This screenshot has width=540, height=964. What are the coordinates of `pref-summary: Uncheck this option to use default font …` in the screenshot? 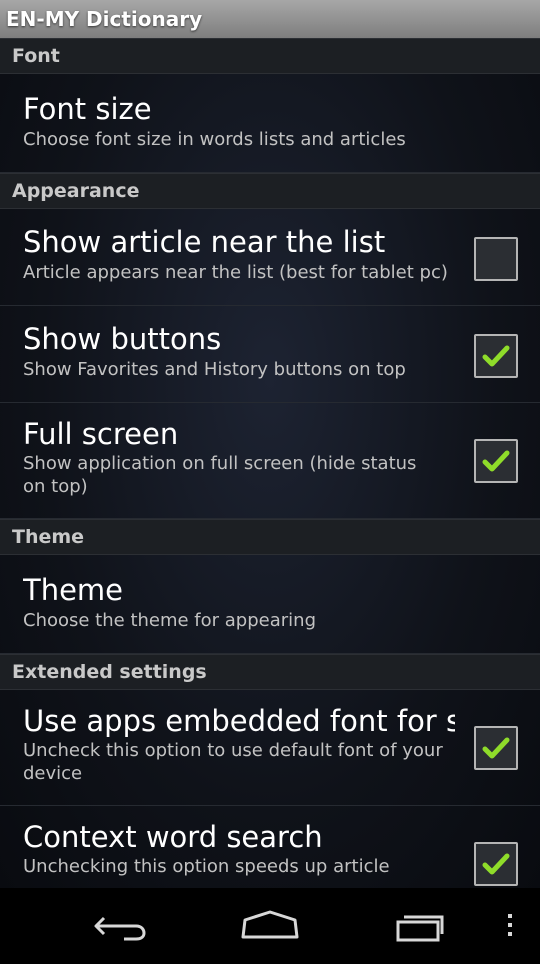 It's located at (233, 762).